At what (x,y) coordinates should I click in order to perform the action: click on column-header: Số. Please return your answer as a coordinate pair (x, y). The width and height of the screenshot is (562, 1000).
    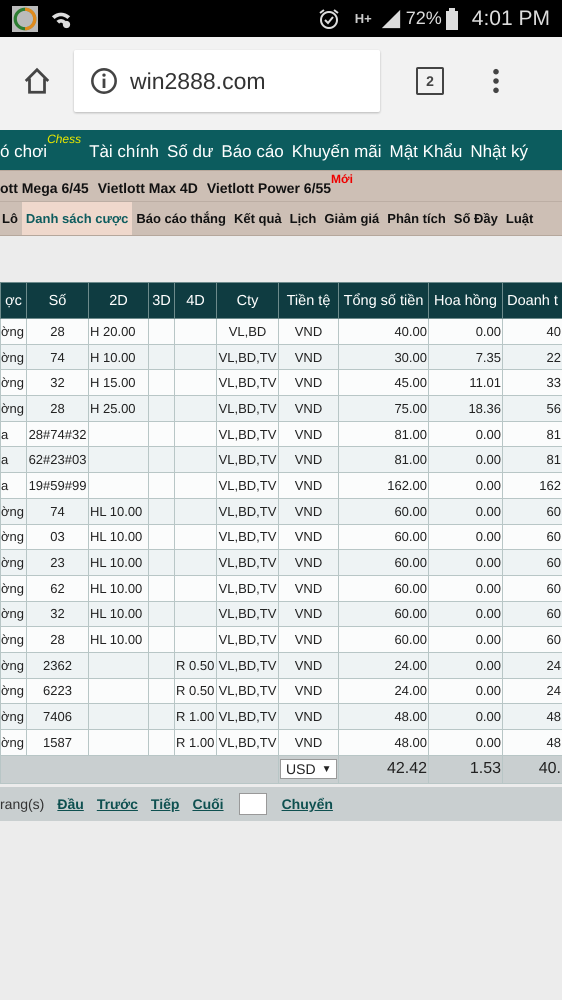
    Looking at the image, I should click on (57, 300).